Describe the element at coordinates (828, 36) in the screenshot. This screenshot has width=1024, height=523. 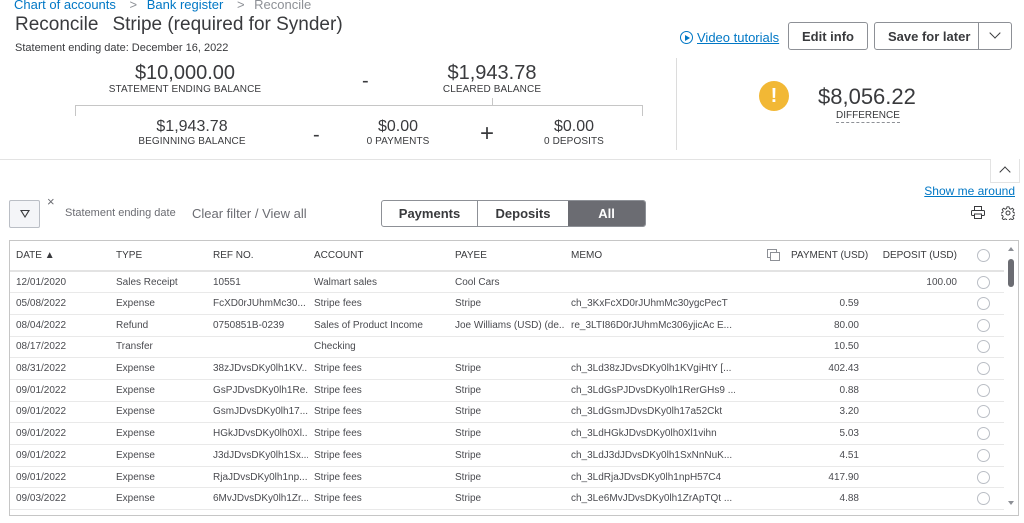
I see `edit-info-button: Edit info` at that location.